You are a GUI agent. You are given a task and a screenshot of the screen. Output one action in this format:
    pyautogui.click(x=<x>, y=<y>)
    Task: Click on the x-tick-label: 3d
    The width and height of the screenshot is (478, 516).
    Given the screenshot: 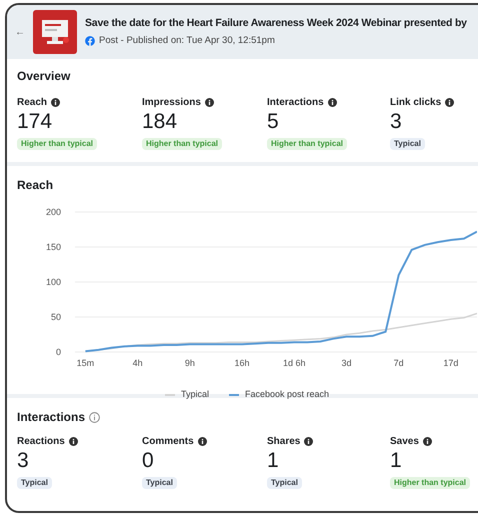 What is the action you would take?
    pyautogui.click(x=346, y=363)
    